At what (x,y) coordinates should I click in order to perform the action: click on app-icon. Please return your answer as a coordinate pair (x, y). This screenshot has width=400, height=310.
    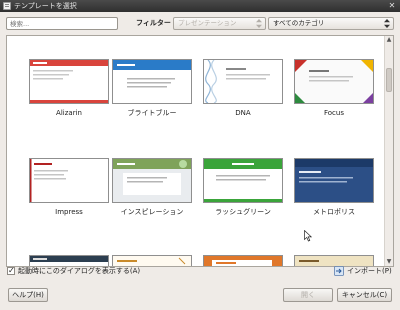
    Looking at the image, I should click on (7, 6).